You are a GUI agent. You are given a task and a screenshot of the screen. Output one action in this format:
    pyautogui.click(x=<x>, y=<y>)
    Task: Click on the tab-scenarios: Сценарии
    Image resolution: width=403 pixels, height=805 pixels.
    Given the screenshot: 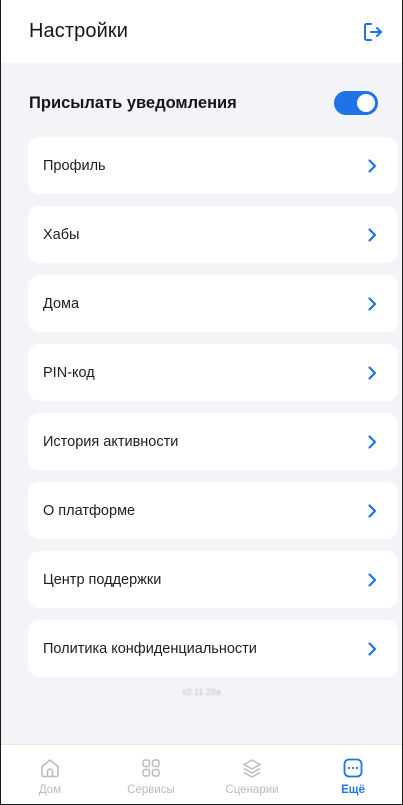 What is the action you would take?
    pyautogui.click(x=252, y=774)
    